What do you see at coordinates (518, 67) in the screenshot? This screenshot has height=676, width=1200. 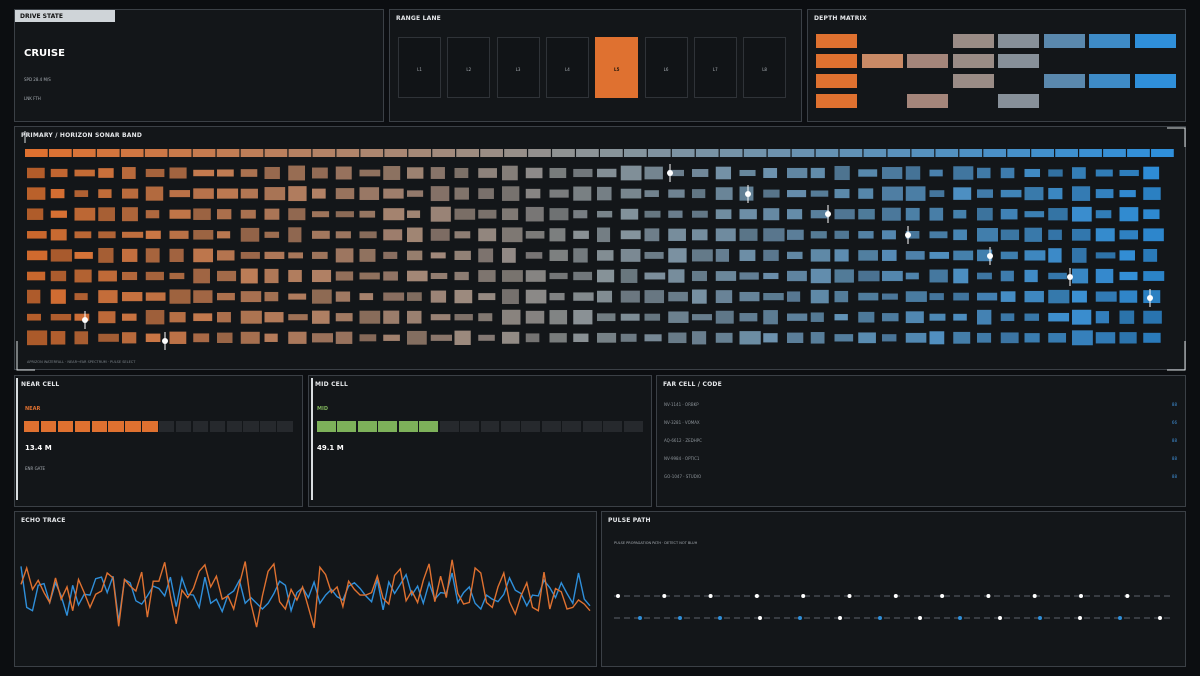 I see `range-lane-3: L3` at bounding box center [518, 67].